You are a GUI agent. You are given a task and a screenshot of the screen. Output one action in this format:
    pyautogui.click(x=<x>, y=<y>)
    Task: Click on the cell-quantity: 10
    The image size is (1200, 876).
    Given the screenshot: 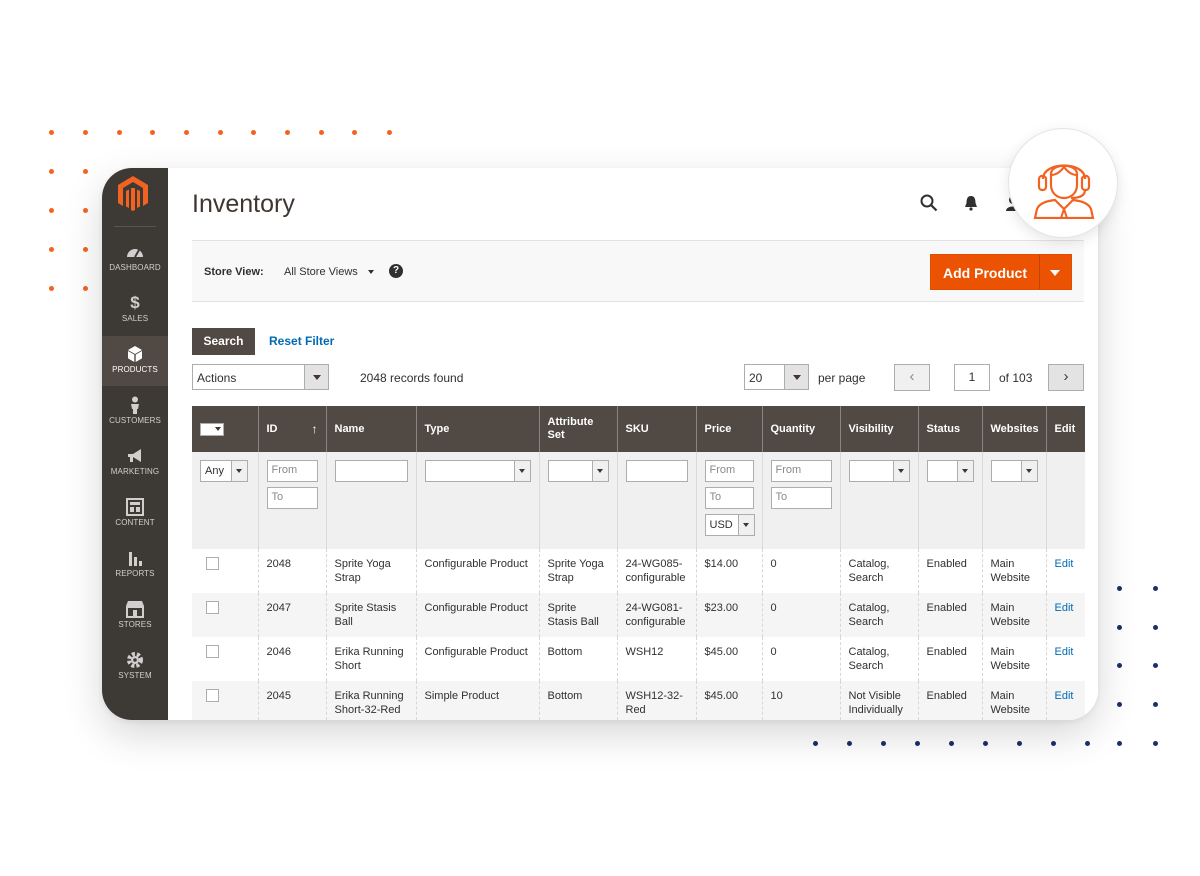 What is the action you would take?
    pyautogui.click(x=800, y=700)
    